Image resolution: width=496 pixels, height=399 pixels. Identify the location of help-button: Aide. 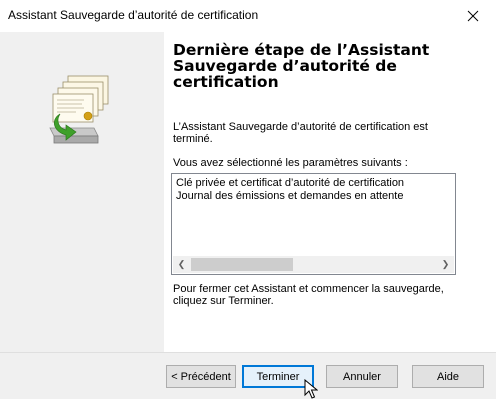
(448, 376).